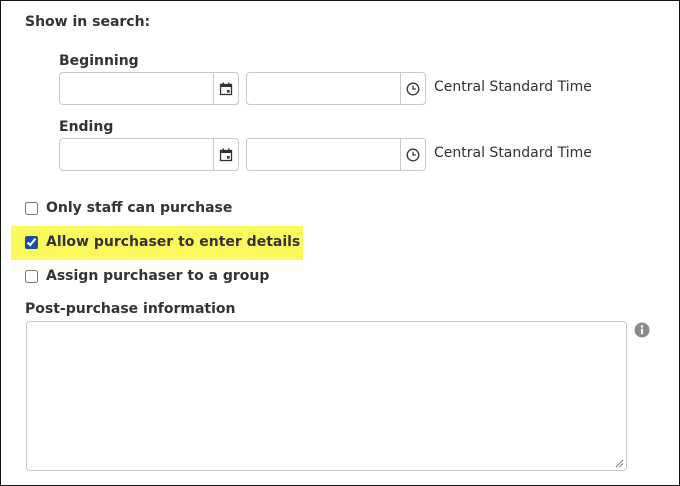 The image size is (680, 486). What do you see at coordinates (139, 208) in the screenshot?
I see `only-staff-label: Only staff can purchase` at bounding box center [139, 208].